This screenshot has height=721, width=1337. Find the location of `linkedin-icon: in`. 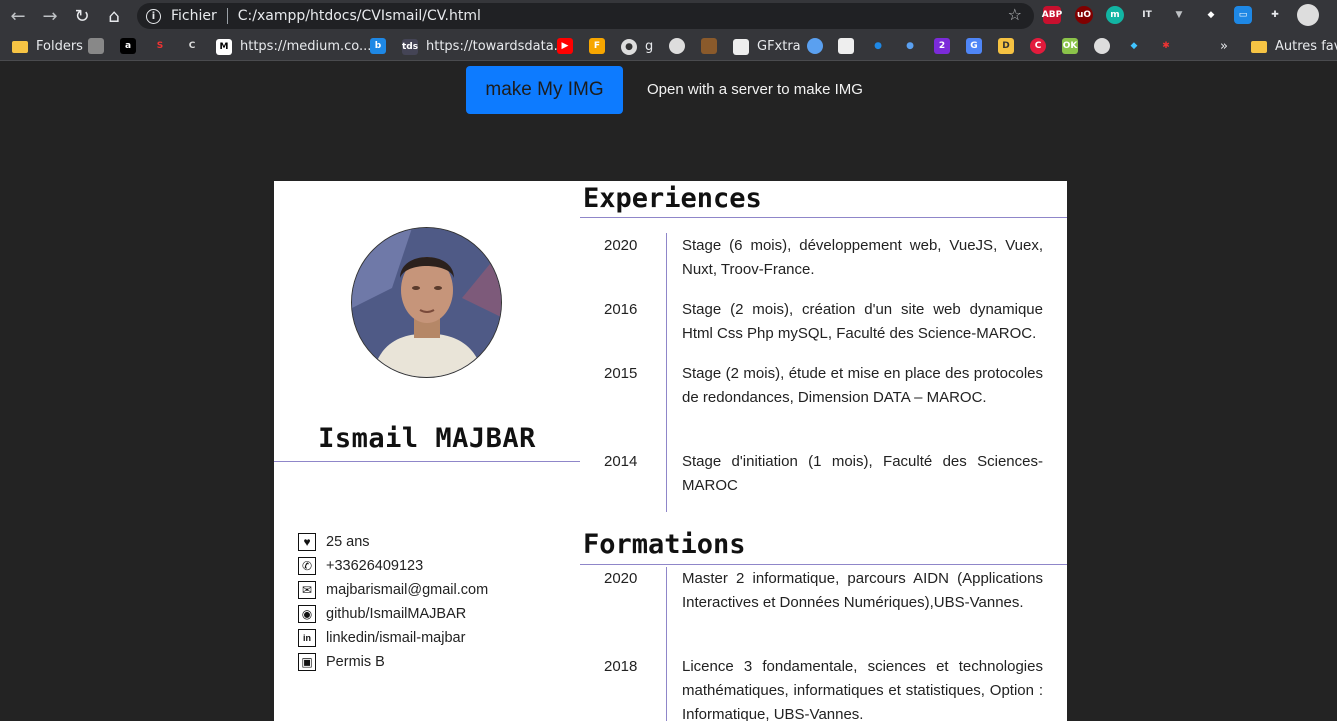

linkedin-icon: in is located at coordinates (307, 638).